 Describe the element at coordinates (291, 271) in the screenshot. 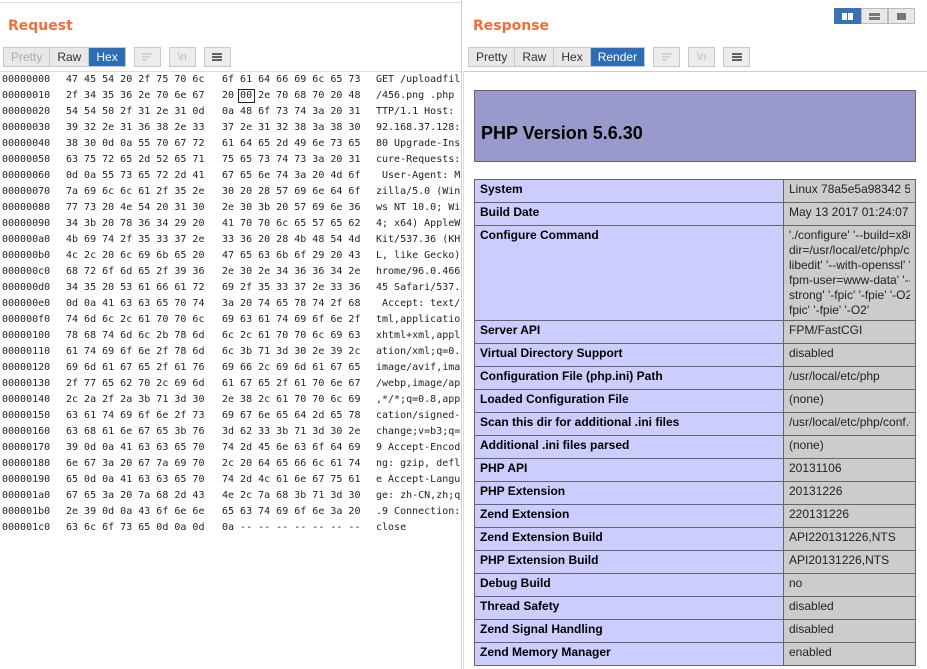

I see `hex-bytes-right: 2e 30 2e 34 36 36 34 2e` at that location.